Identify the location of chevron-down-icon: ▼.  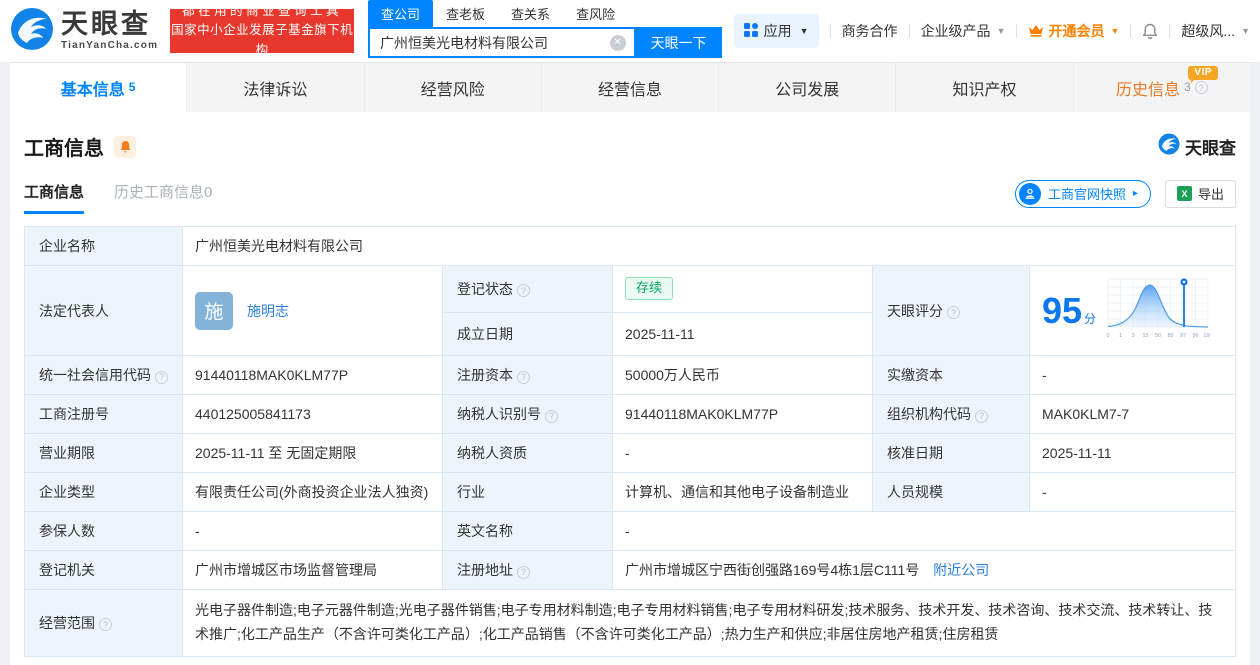
(1245, 31).